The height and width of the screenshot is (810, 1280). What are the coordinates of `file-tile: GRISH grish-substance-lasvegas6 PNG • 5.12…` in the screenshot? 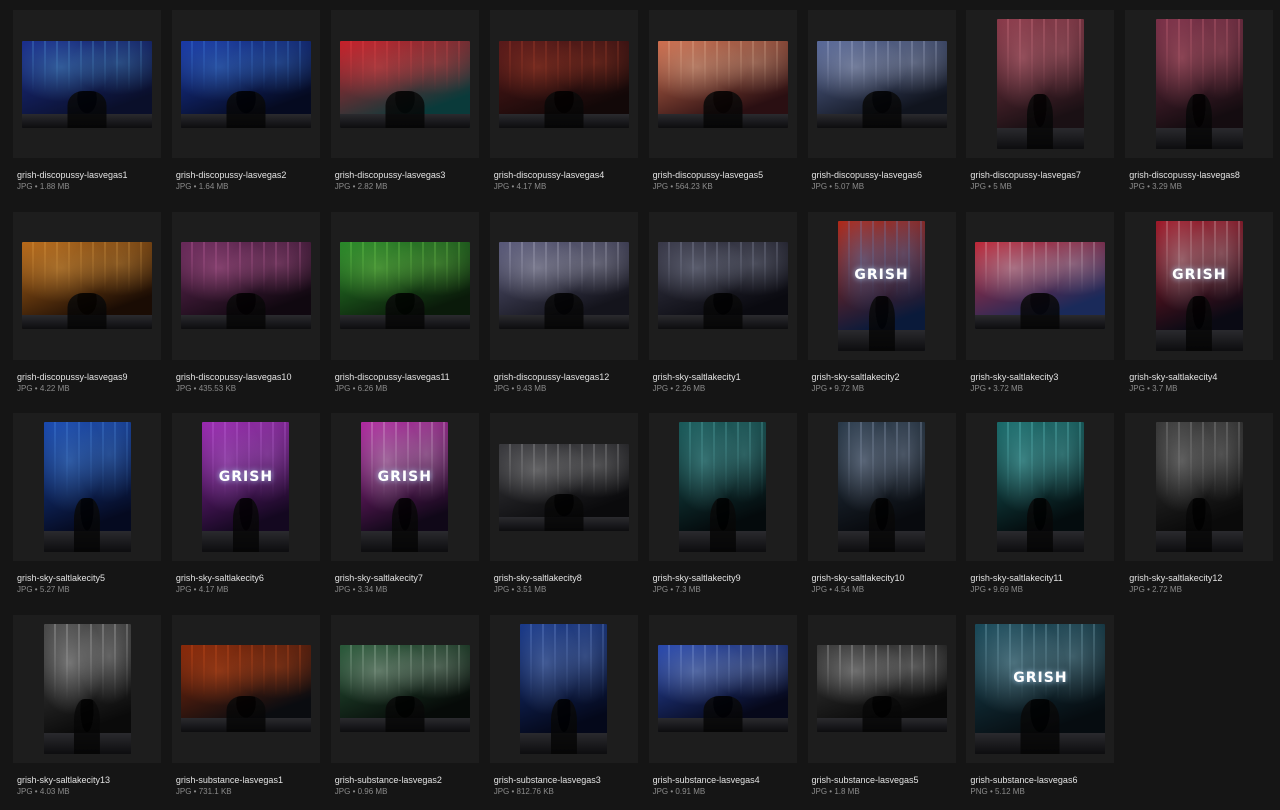 It's located at (1040, 712).